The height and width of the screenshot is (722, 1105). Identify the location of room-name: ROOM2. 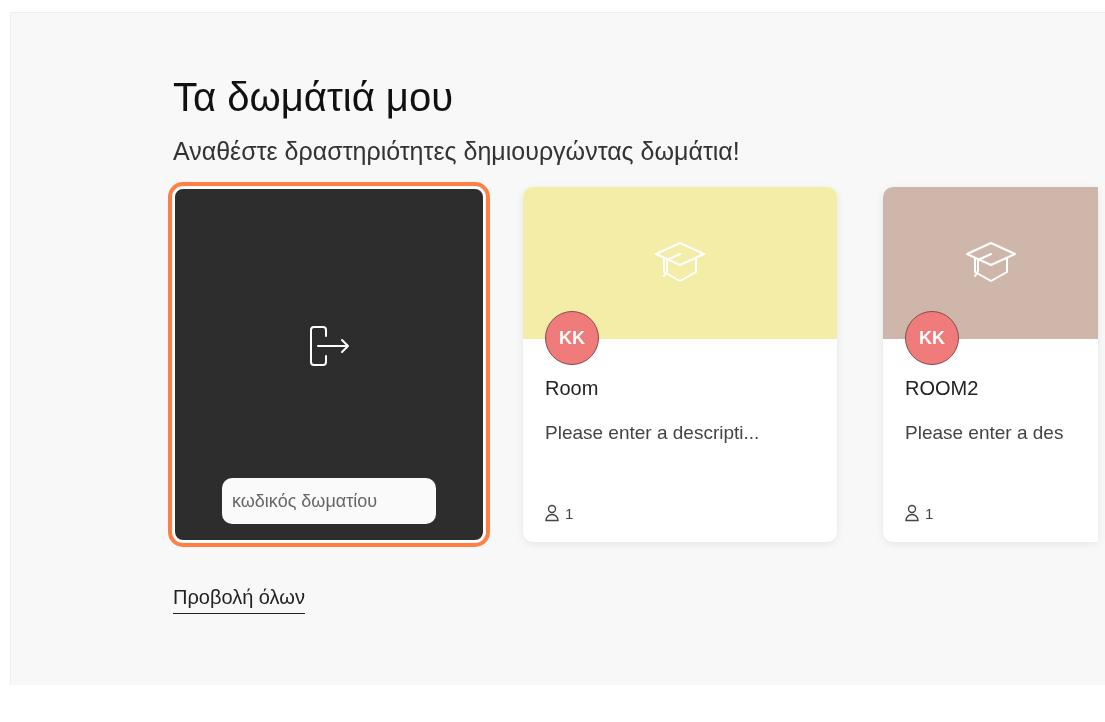
(942, 388).